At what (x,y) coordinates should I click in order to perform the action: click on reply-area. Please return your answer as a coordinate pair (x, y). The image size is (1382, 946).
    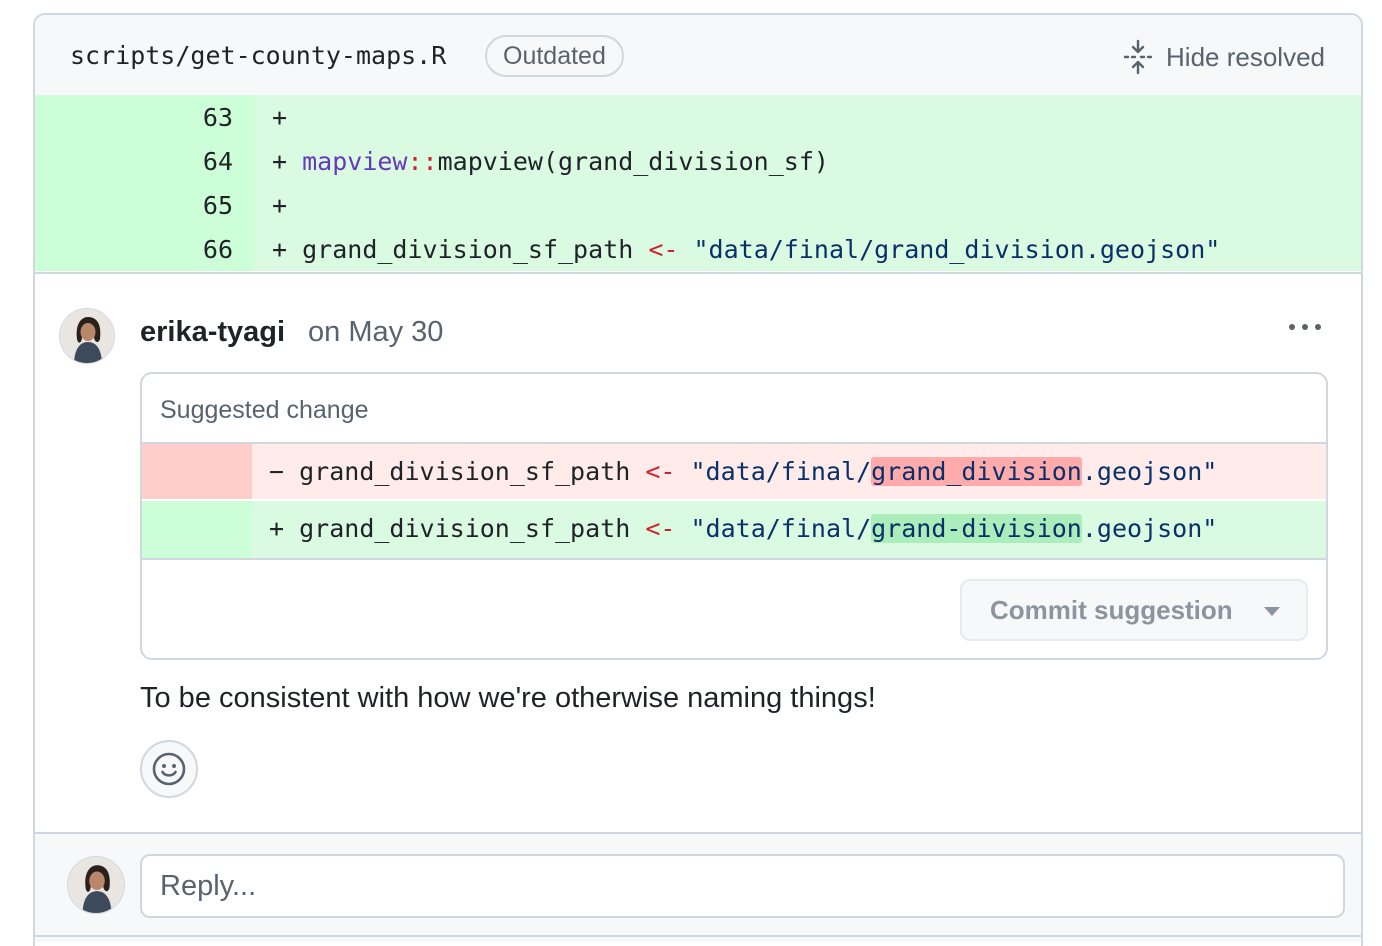
    Looking at the image, I should click on (698, 887).